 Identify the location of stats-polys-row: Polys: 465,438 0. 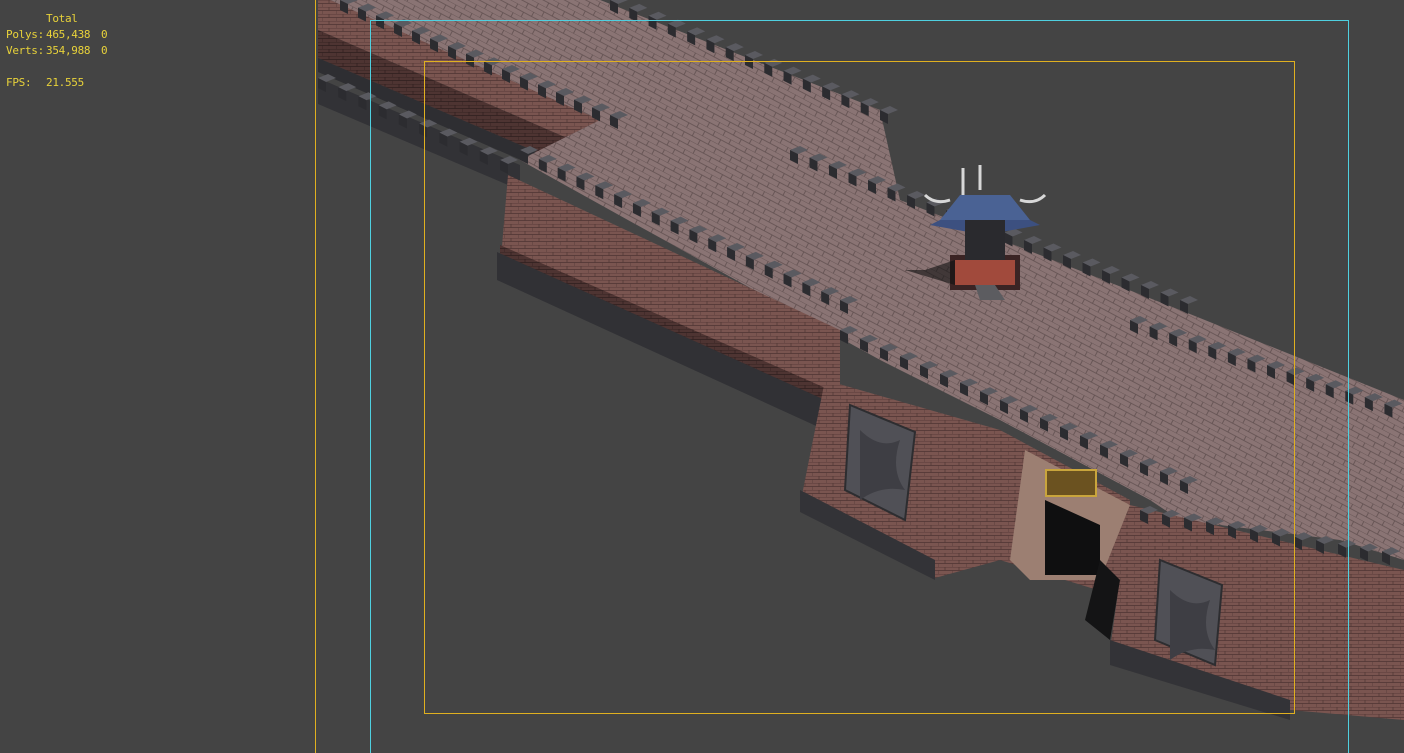
(57, 35).